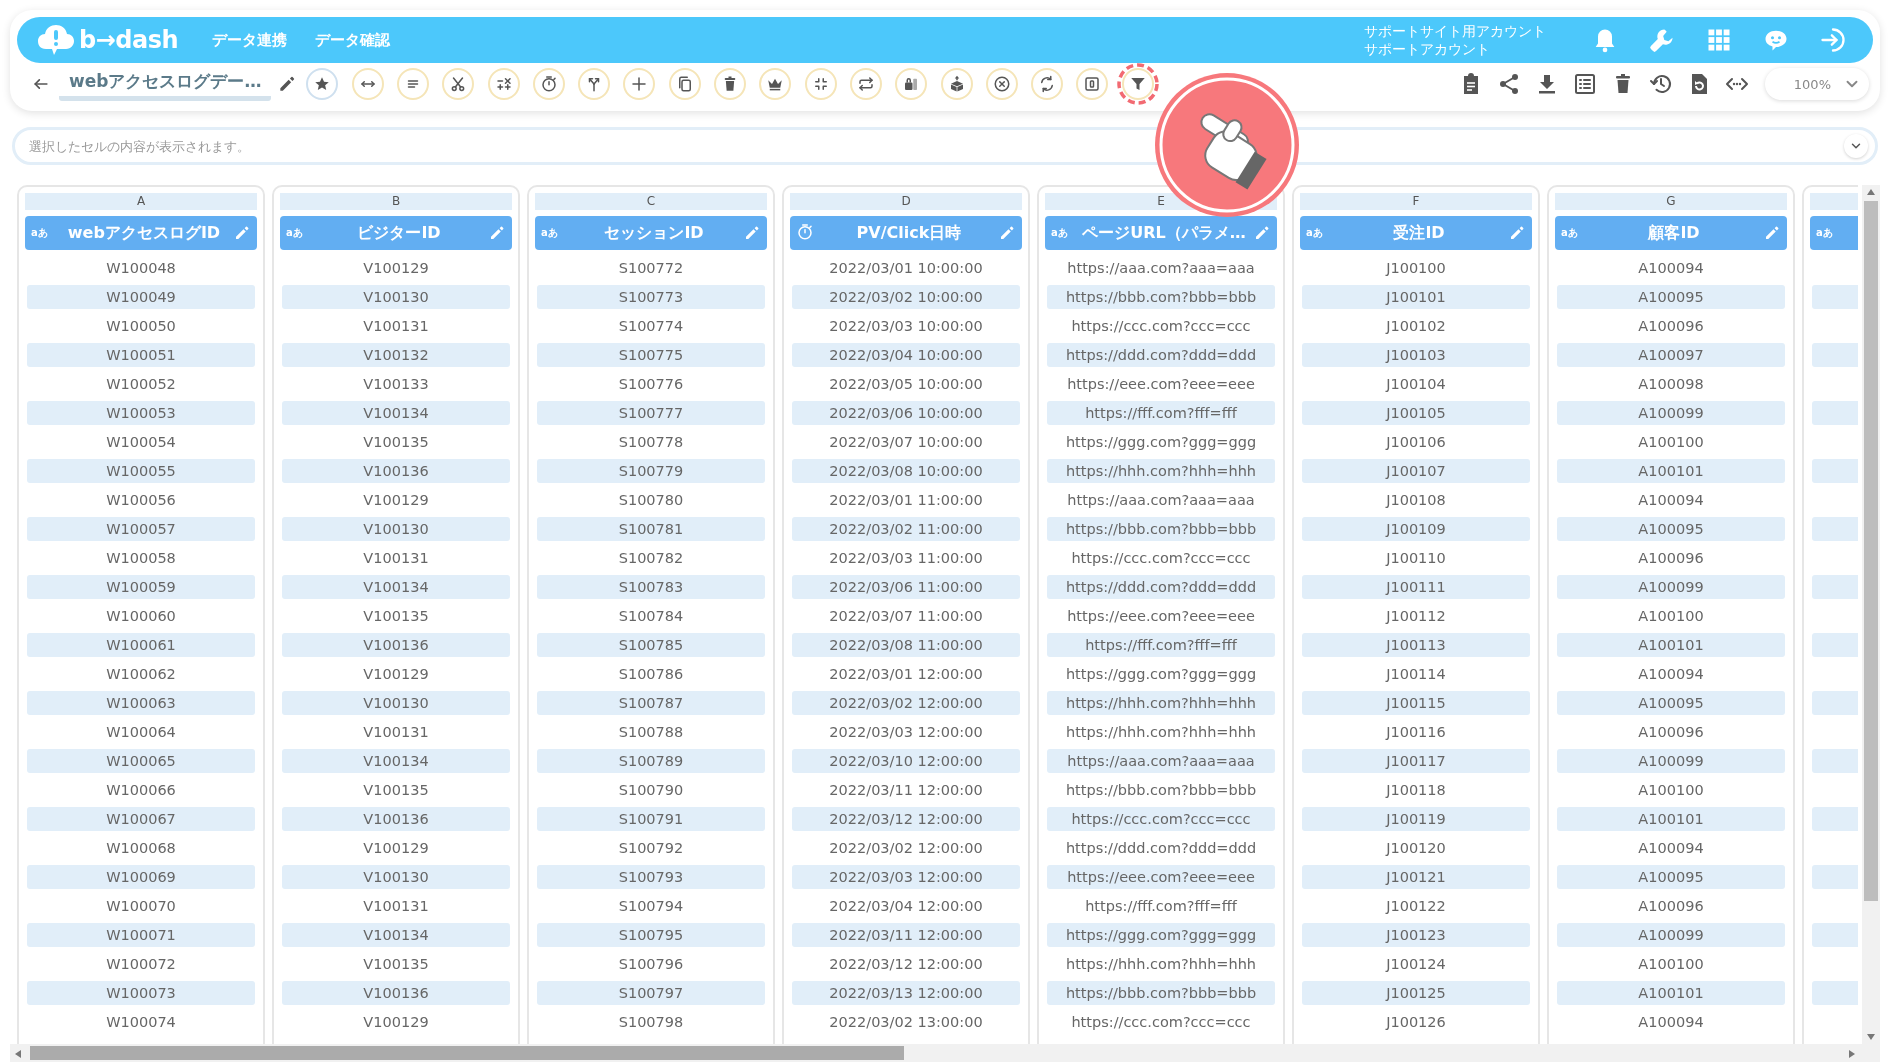 This screenshot has height=1063, width=1890. I want to click on table-cell: J100124, so click(1416, 964).